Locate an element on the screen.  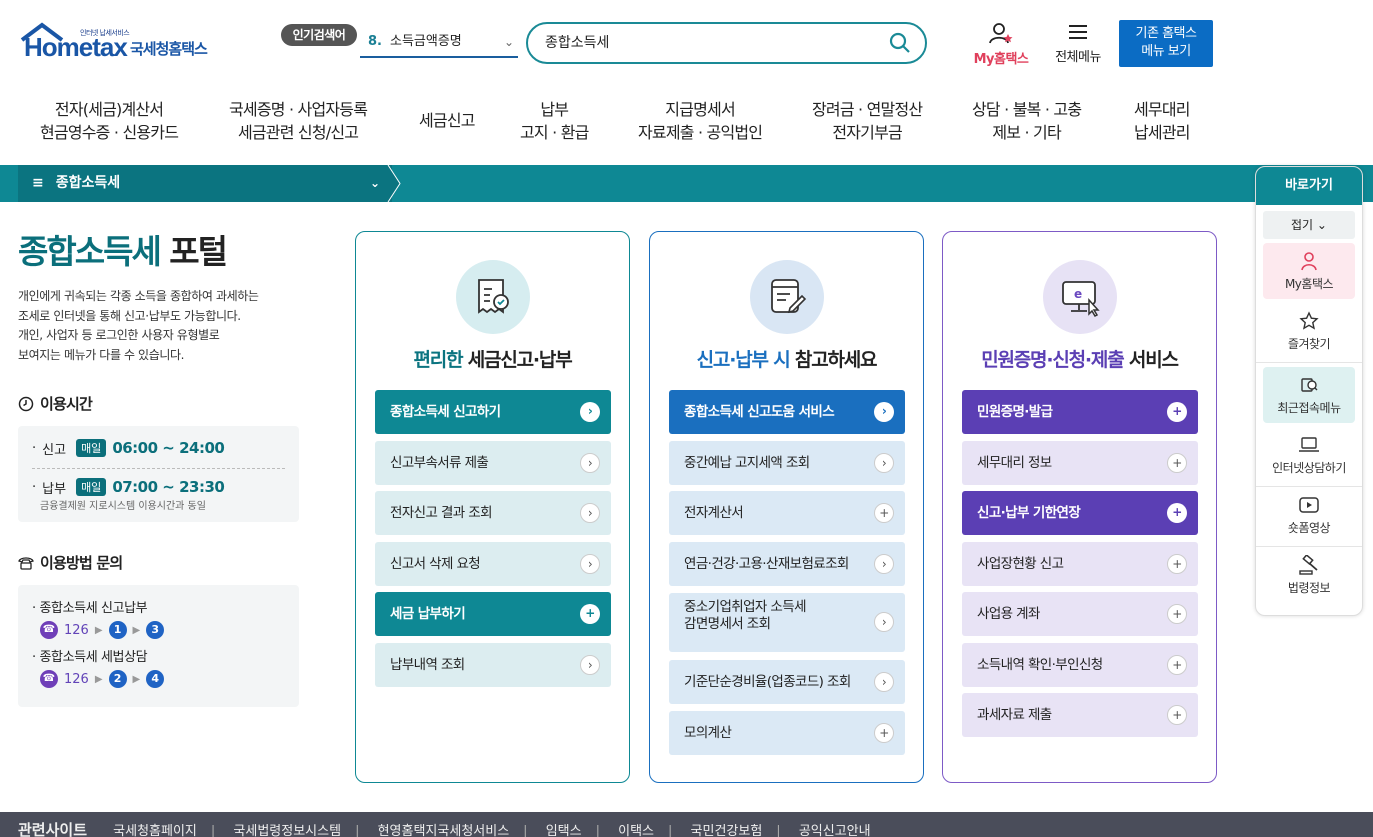
all-menu-label: 전체메뉴 is located at coordinates (1078, 57).